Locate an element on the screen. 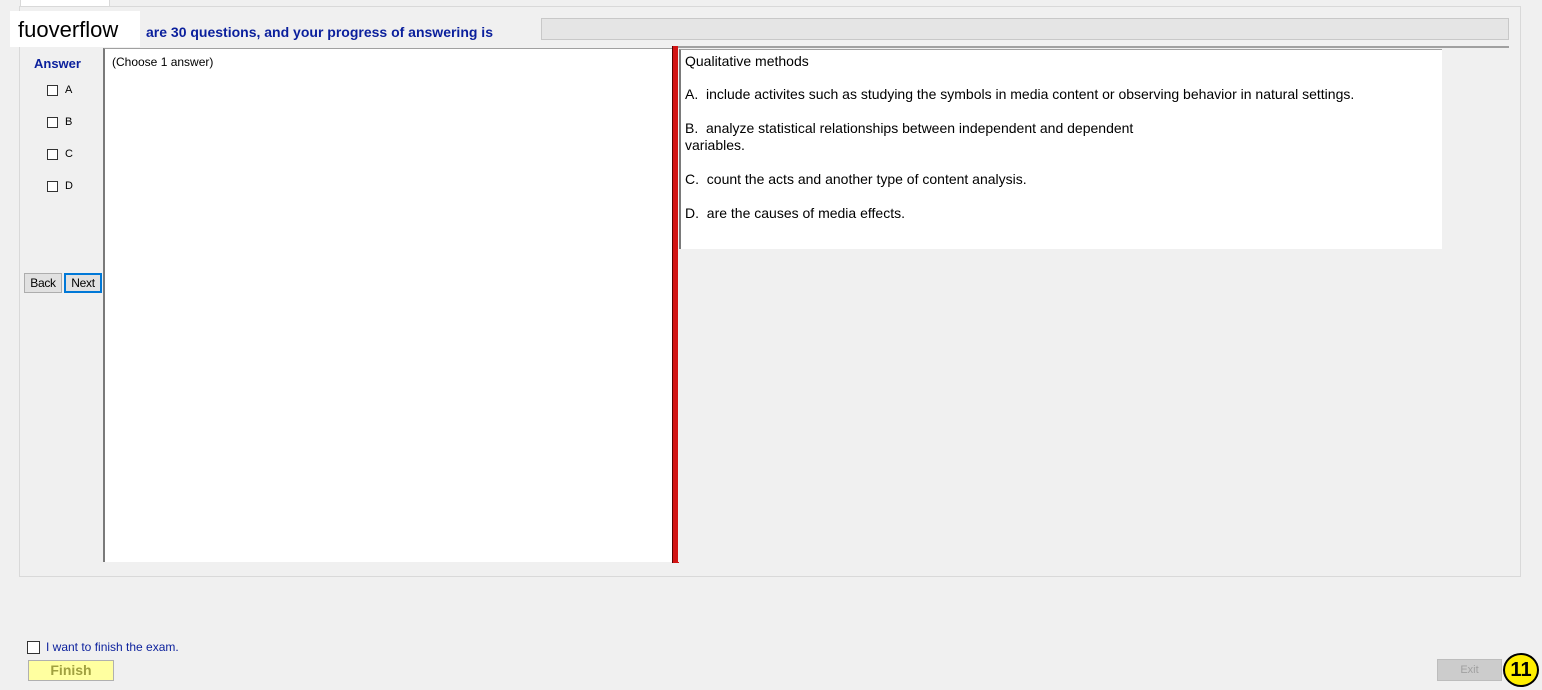 This screenshot has width=1542, height=690. answer-option-label: C is located at coordinates (69, 154).